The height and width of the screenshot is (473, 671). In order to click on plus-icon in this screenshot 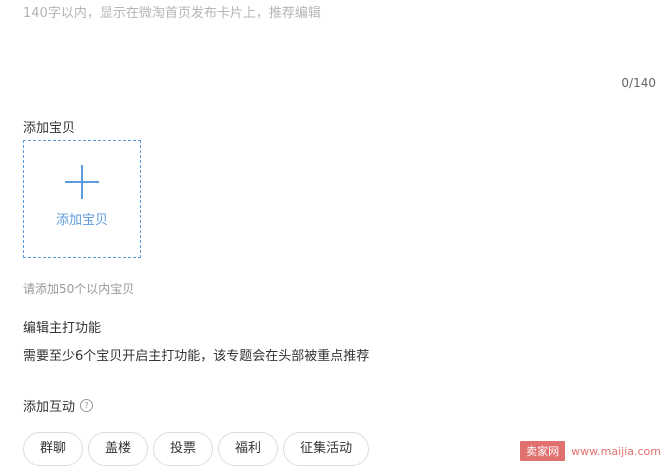, I will do `click(82, 181)`.